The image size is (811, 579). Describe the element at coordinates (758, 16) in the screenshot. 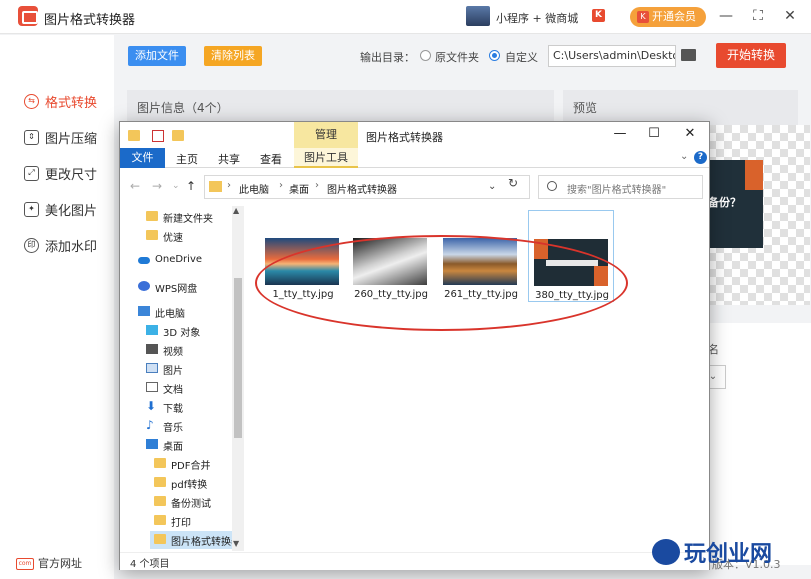

I see `maximize-button: ⛶` at that location.